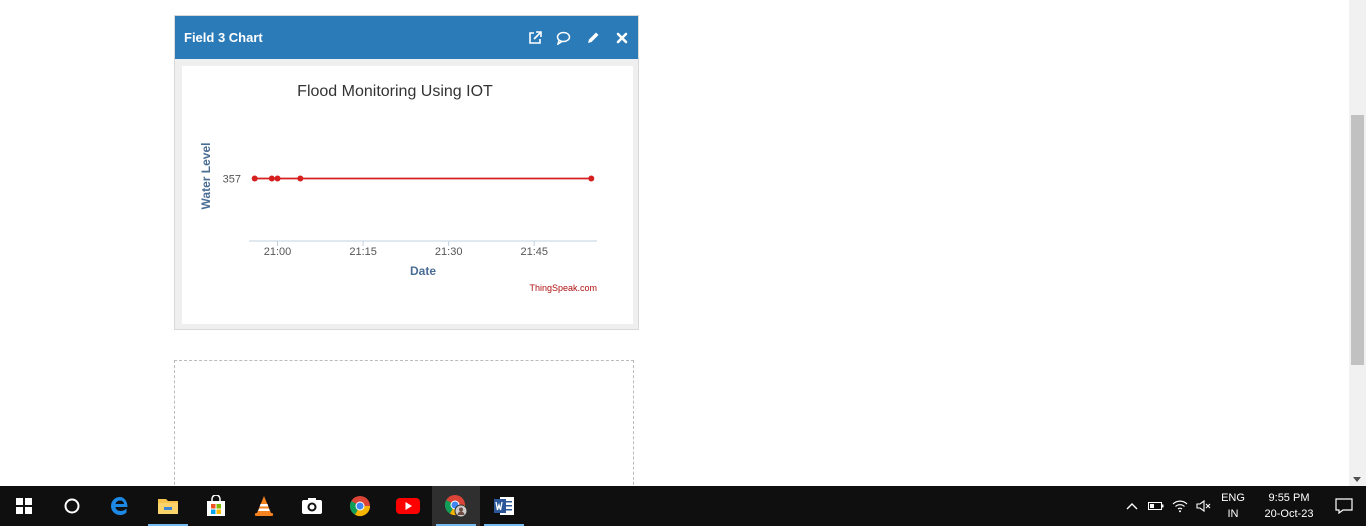  Describe the element at coordinates (360, 506) in the screenshot. I see `chrome-icon` at that location.